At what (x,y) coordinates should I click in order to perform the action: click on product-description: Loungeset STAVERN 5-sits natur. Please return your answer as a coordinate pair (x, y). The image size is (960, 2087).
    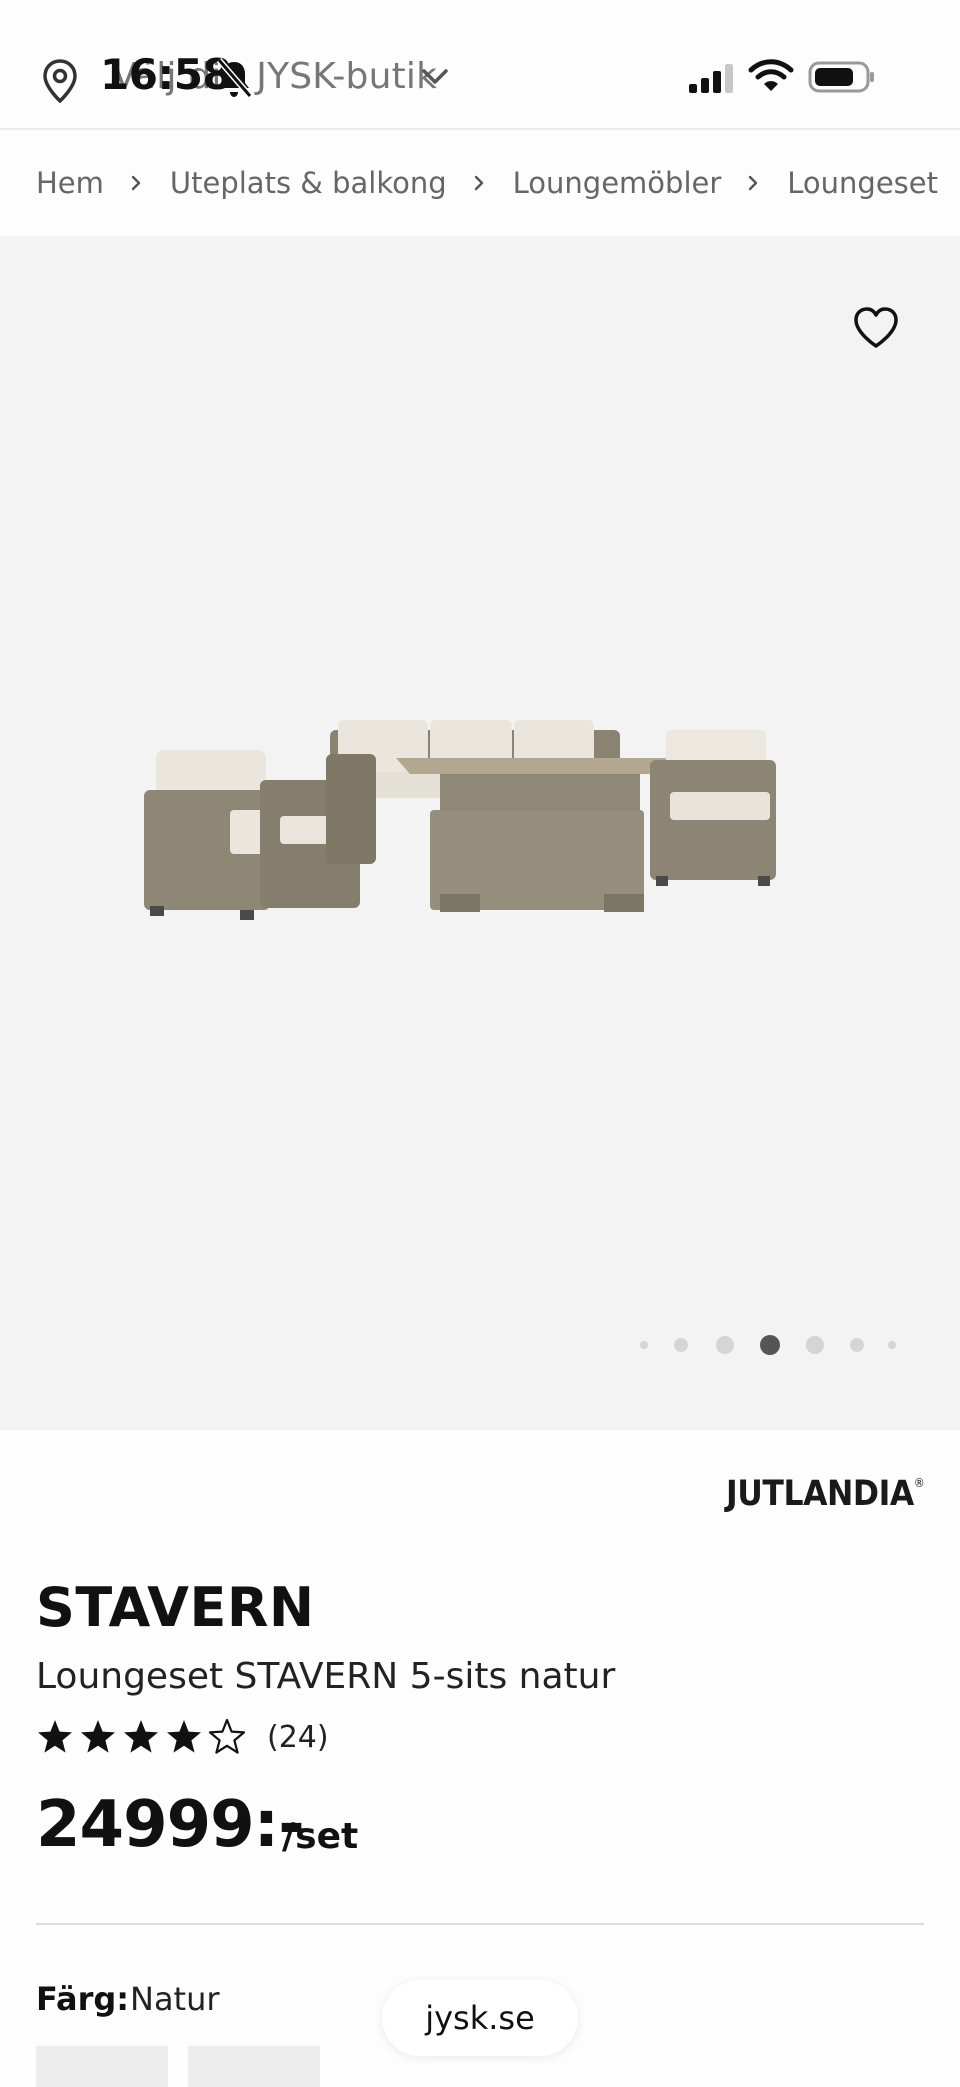
    Looking at the image, I should click on (326, 1676).